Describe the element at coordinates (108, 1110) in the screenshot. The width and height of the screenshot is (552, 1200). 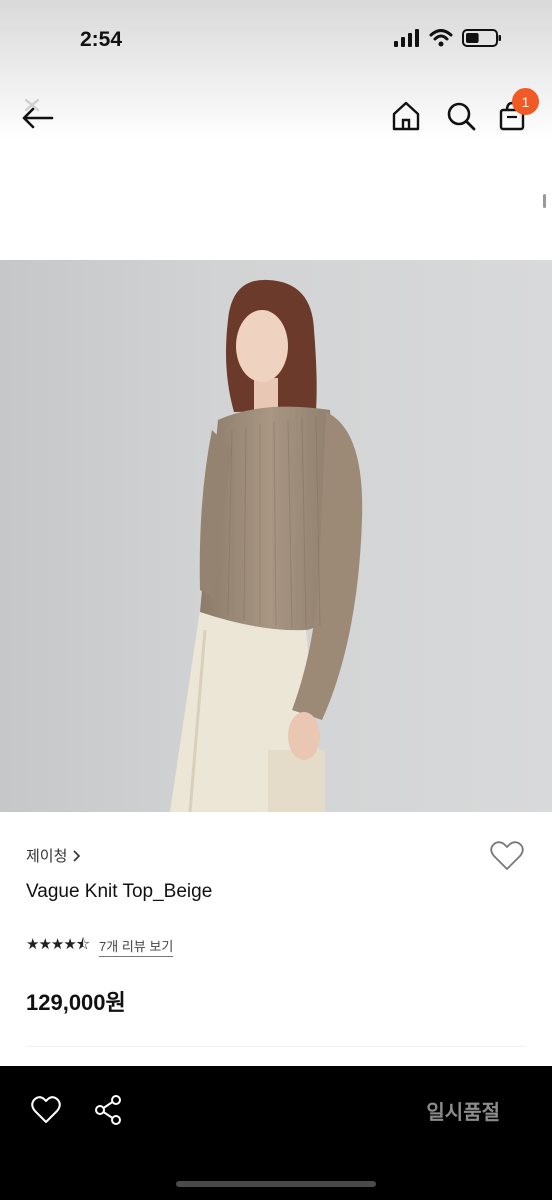
I see `share-icon` at that location.